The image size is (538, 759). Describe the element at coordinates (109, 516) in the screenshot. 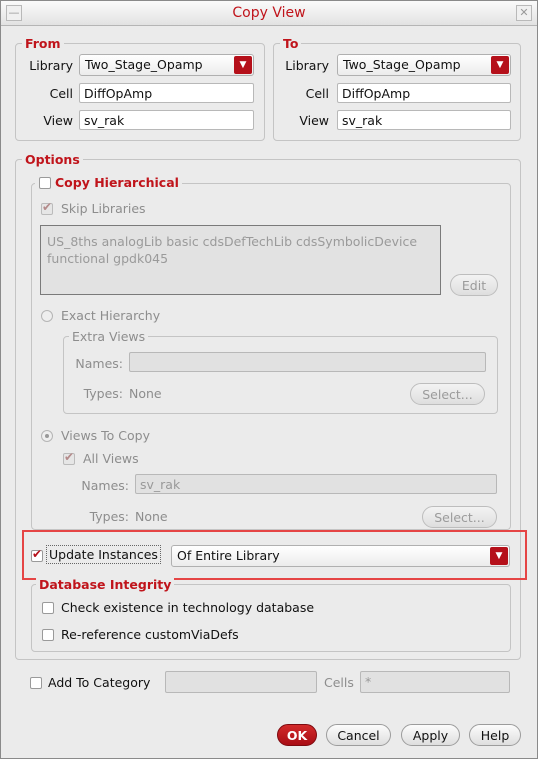

I see `views-types-label: Types:` at that location.